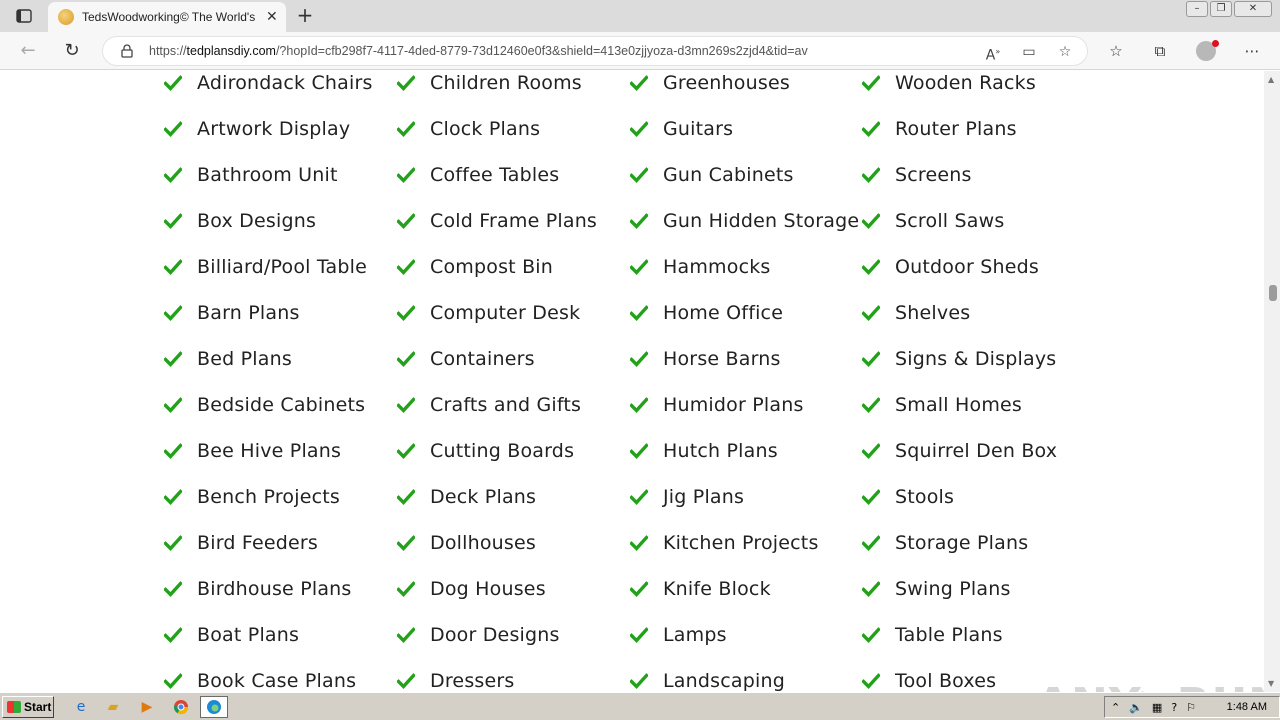  I want to click on media-player-icon: ▶, so click(147, 707).